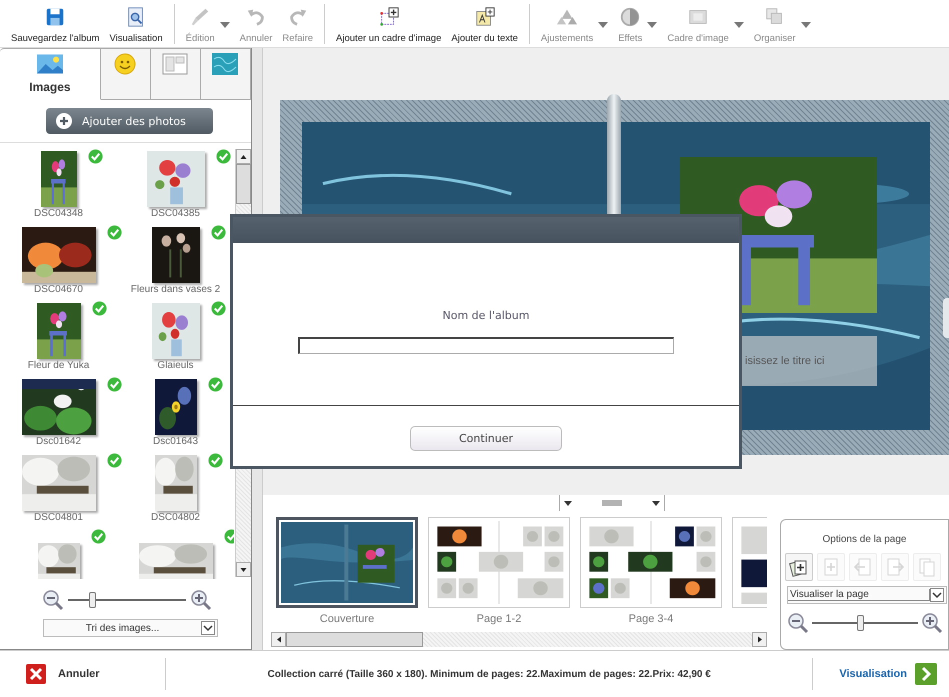 This screenshot has height=697, width=949. Describe the element at coordinates (175, 213) in the screenshot. I see `photo-label: DSC04385` at that location.